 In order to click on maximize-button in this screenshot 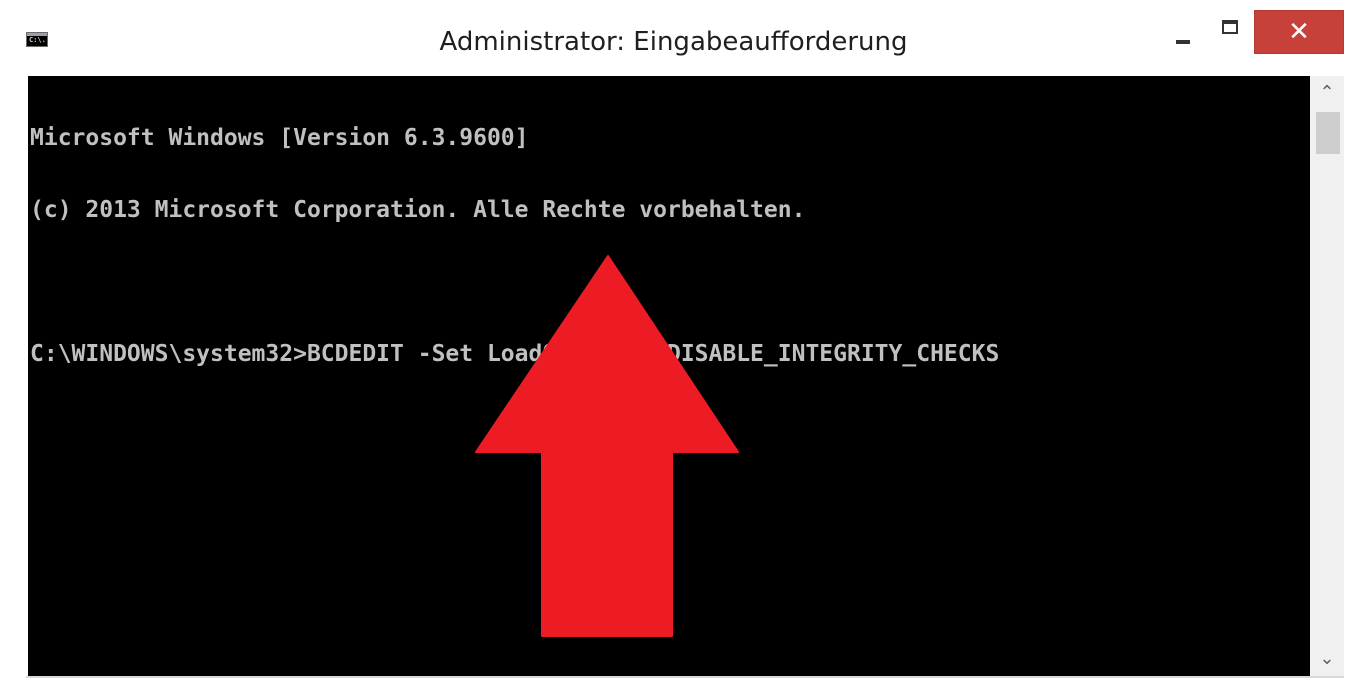, I will do `click(1231, 32)`.